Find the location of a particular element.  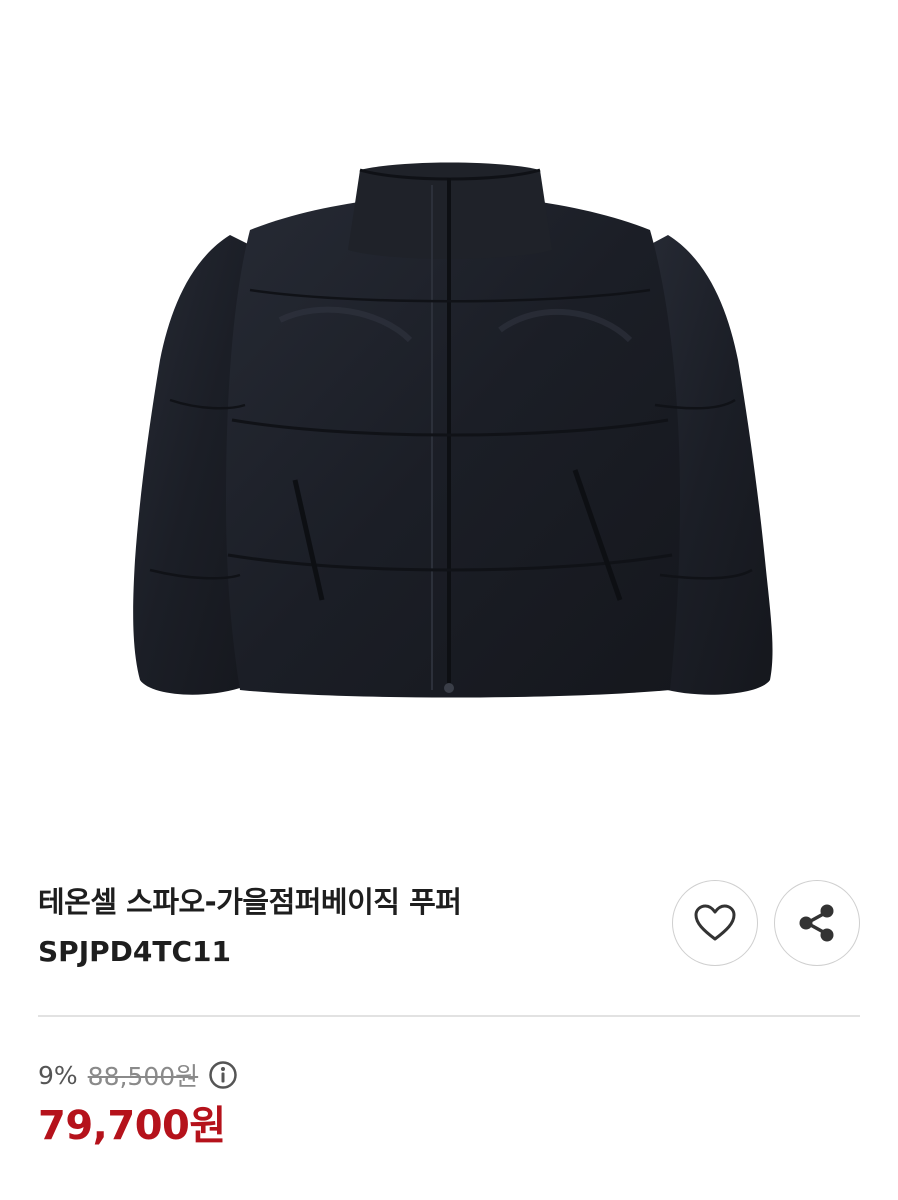

heart-icon is located at coordinates (715, 922).